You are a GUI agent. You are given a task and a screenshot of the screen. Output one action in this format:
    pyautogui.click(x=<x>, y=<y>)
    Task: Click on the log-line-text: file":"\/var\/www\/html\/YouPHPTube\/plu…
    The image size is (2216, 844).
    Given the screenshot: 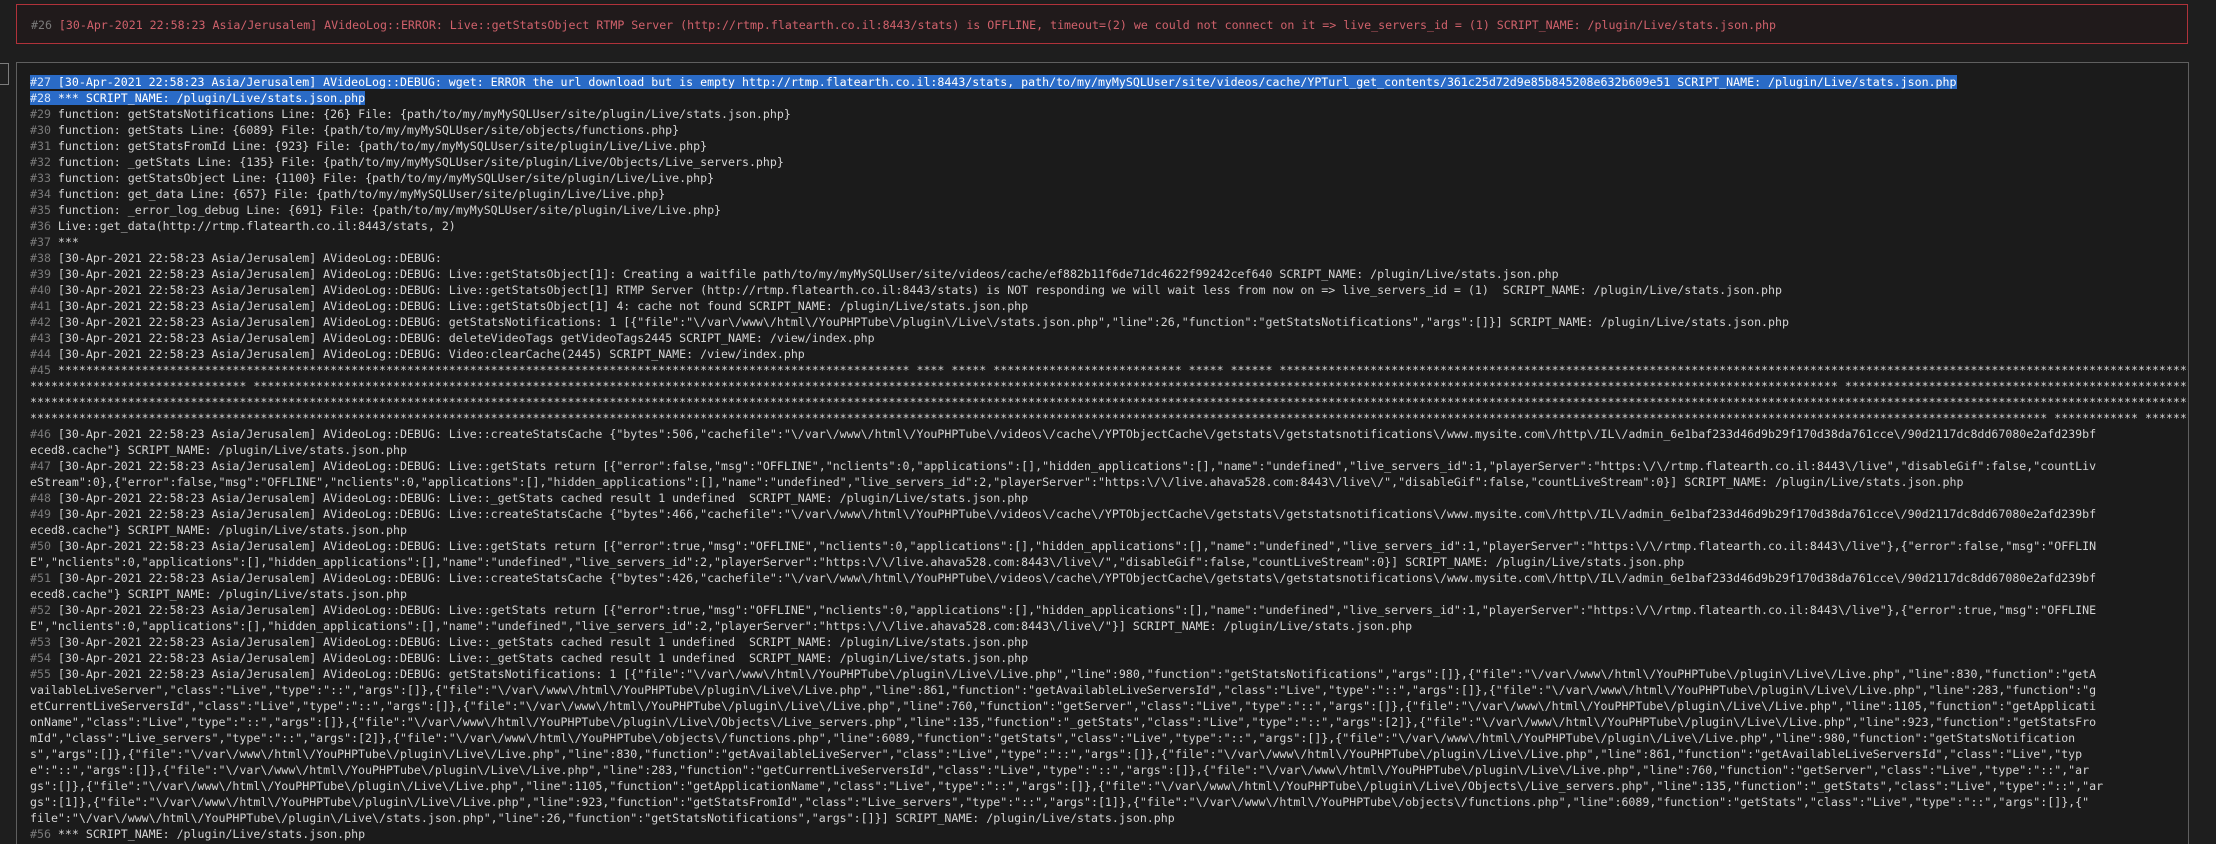 What is the action you would take?
    pyautogui.click(x=602, y=818)
    